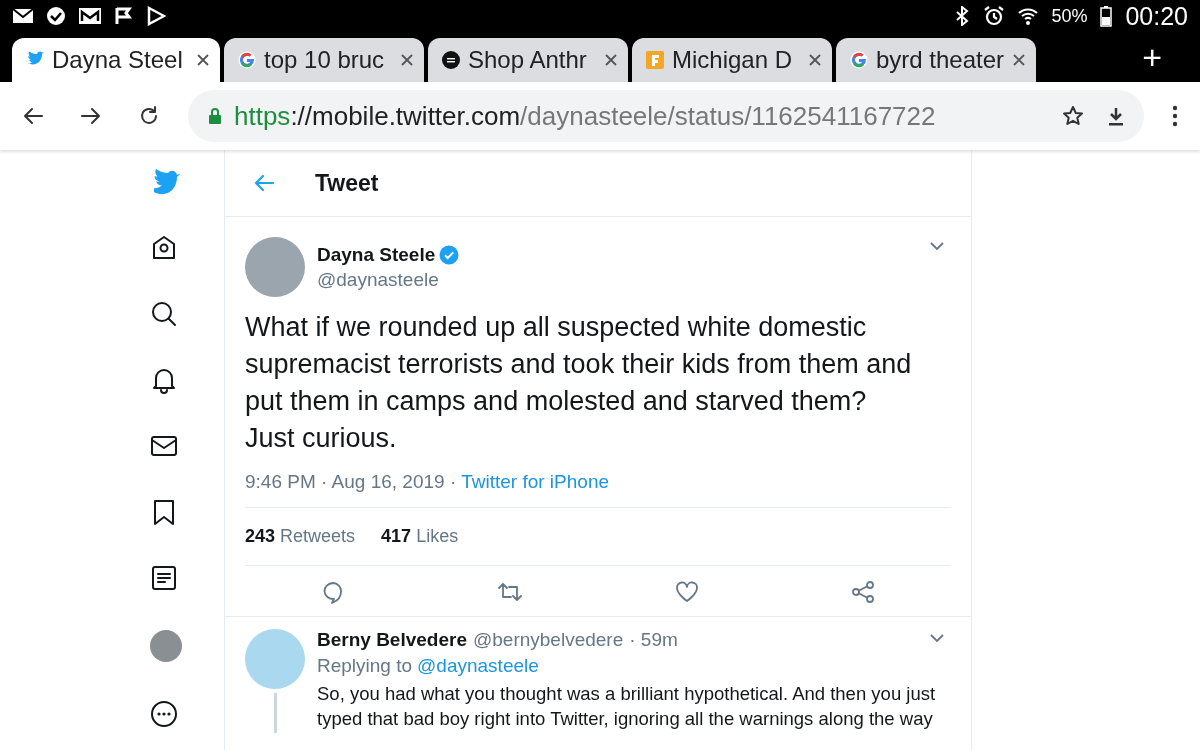 This screenshot has height=750, width=1200. What do you see at coordinates (1073, 116) in the screenshot?
I see `star-icon` at bounding box center [1073, 116].